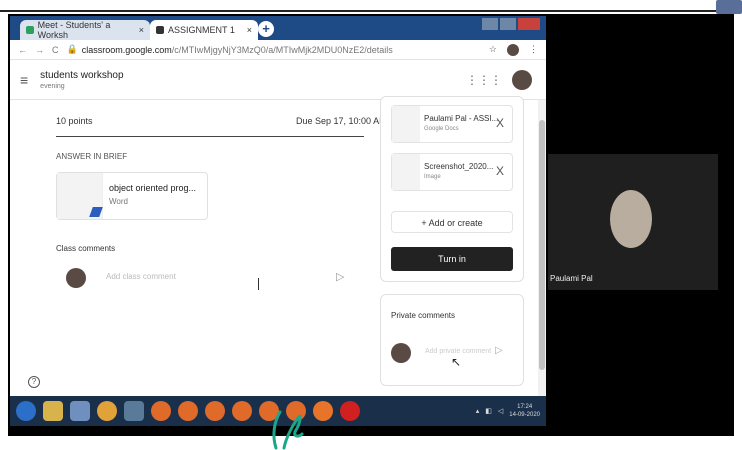  I want to click on window-controls, so click(511, 24).